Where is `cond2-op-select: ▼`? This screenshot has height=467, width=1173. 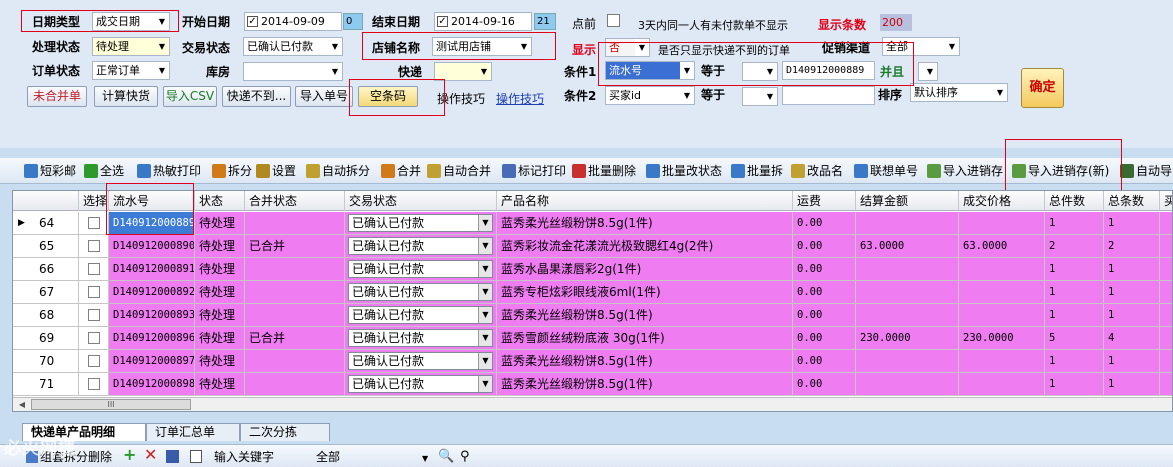 cond2-op-select: ▼ is located at coordinates (760, 96).